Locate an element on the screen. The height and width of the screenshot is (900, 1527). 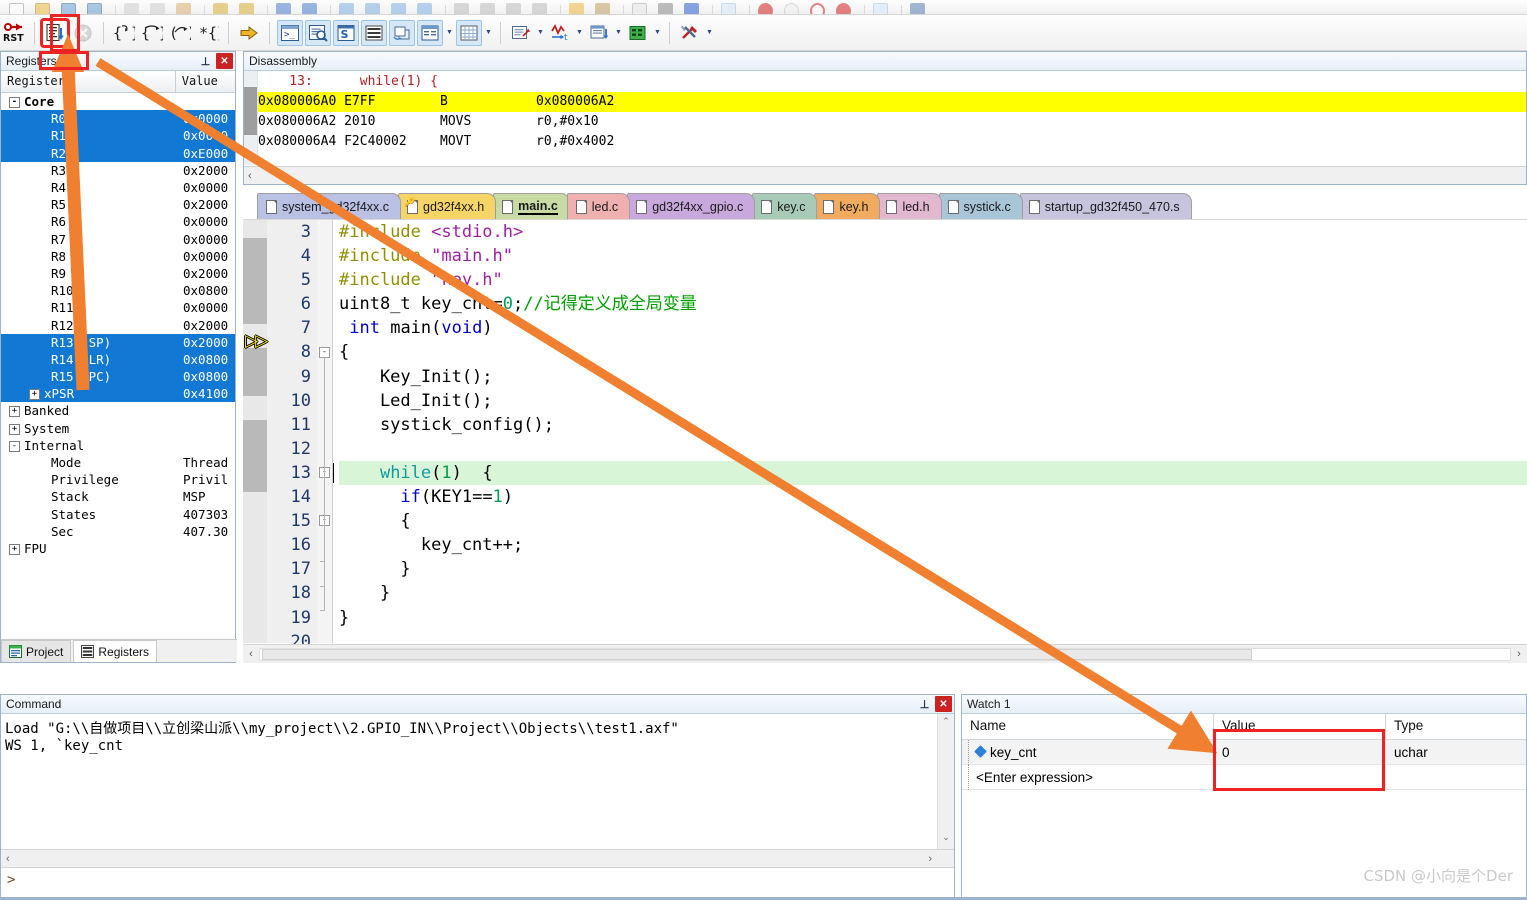
disassembly-gutter-thumb is located at coordinates (250, 111).